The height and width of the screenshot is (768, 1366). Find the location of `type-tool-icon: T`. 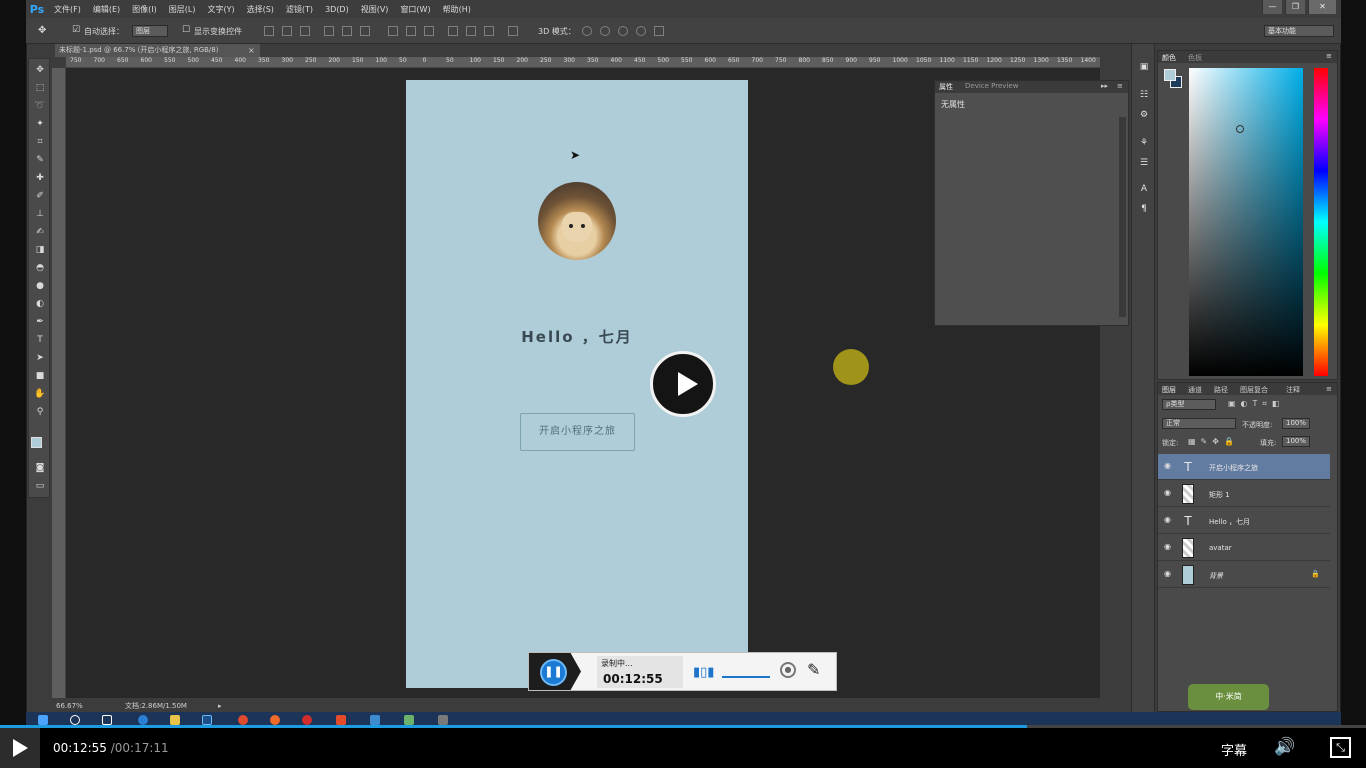

type-tool-icon: T is located at coordinates (40, 340).